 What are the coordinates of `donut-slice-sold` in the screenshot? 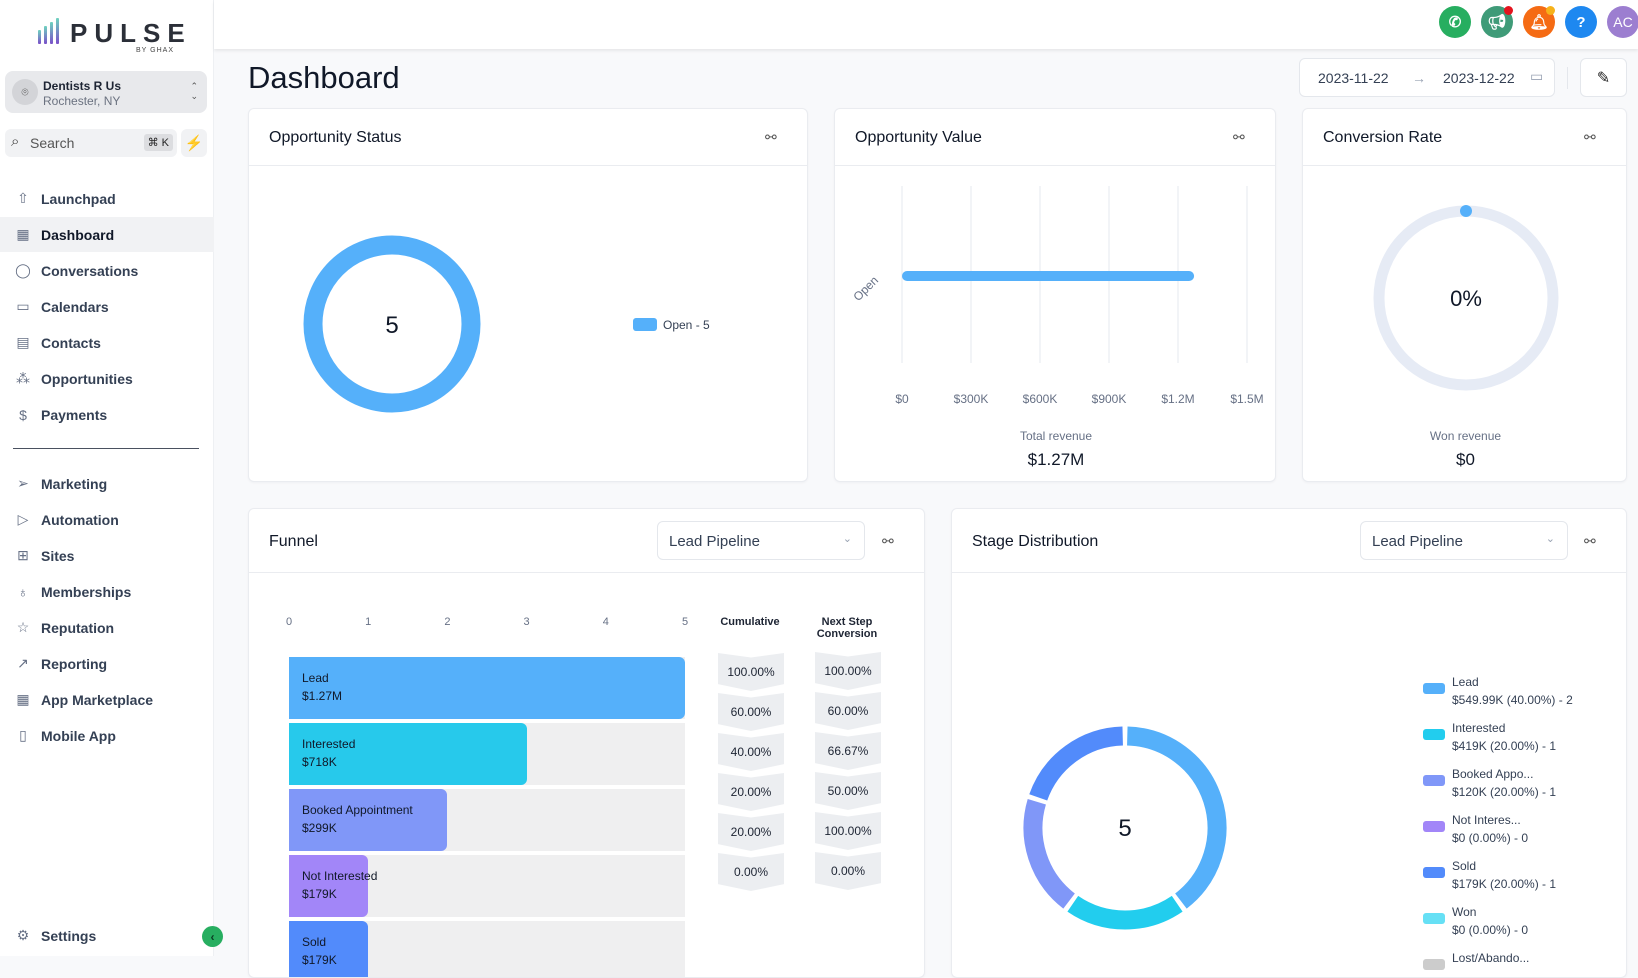 It's located at (1076, 763).